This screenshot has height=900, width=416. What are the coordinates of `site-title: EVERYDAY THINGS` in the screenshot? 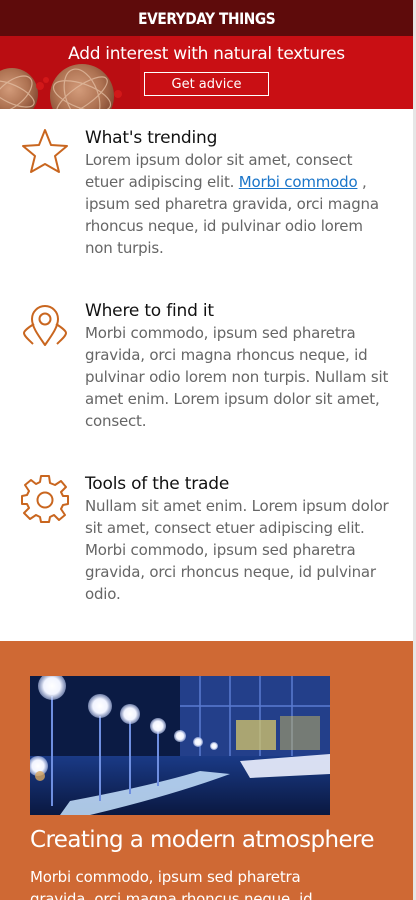 It's located at (206, 18).